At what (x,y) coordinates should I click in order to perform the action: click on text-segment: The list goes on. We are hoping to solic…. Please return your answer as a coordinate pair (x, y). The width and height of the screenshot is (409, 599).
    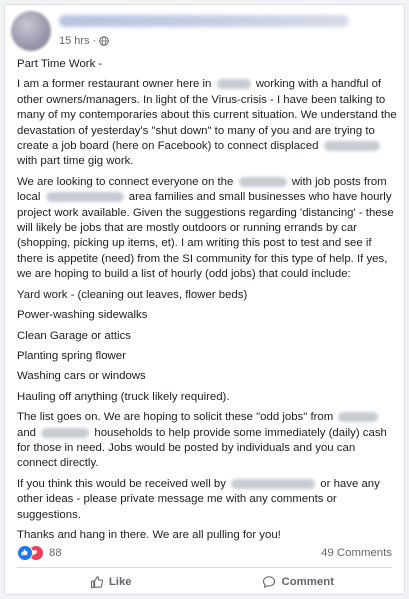
    Looking at the image, I should click on (175, 417).